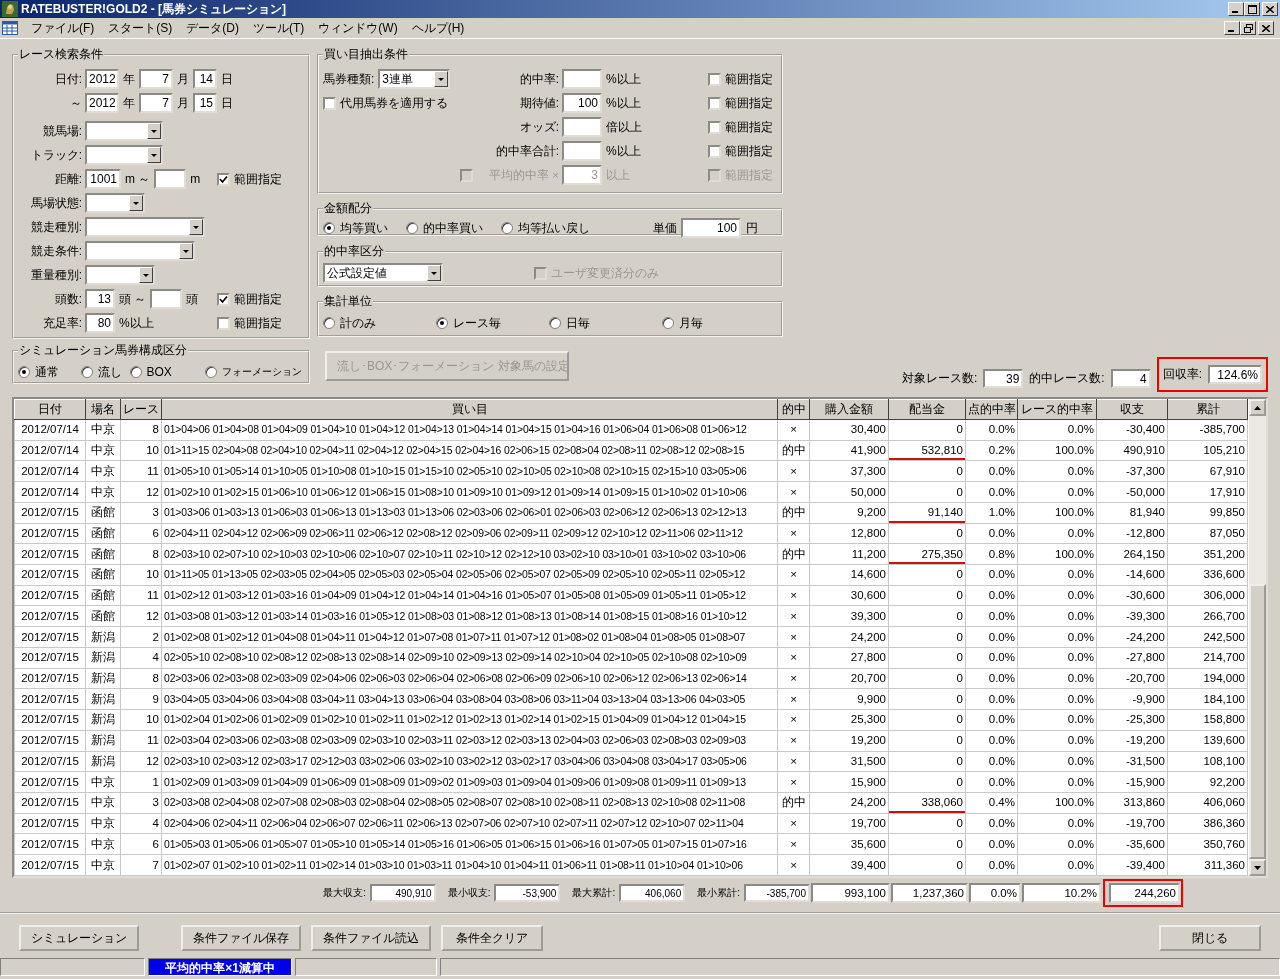  Describe the element at coordinates (63, 28) in the screenshot. I see `menu-item: ファイル(F)` at that location.